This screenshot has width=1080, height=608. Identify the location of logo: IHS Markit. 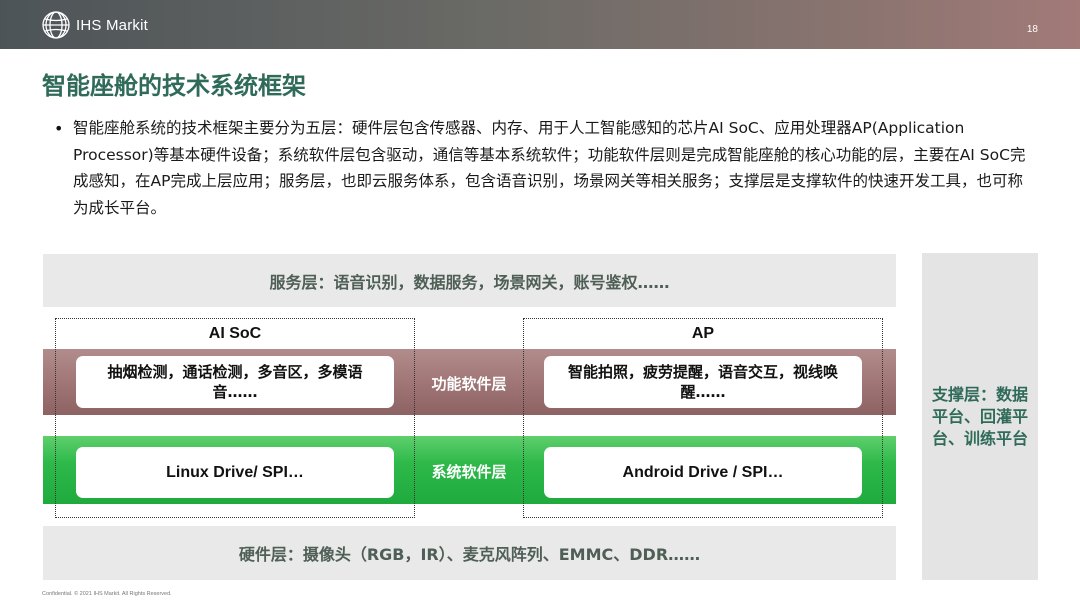
(94, 25).